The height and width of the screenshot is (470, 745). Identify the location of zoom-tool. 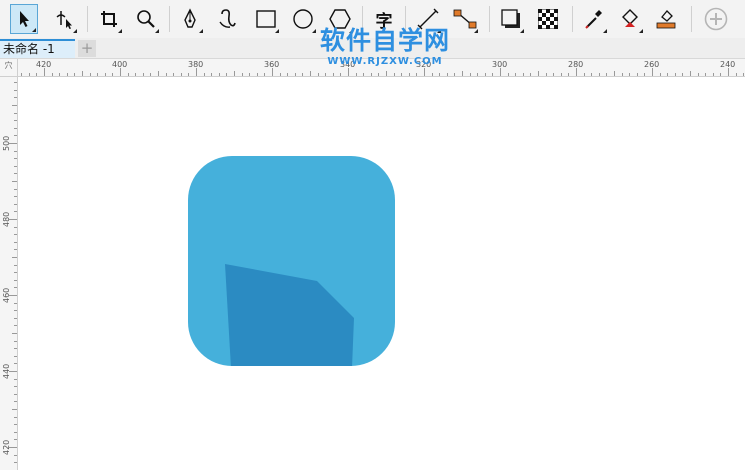
(146, 19).